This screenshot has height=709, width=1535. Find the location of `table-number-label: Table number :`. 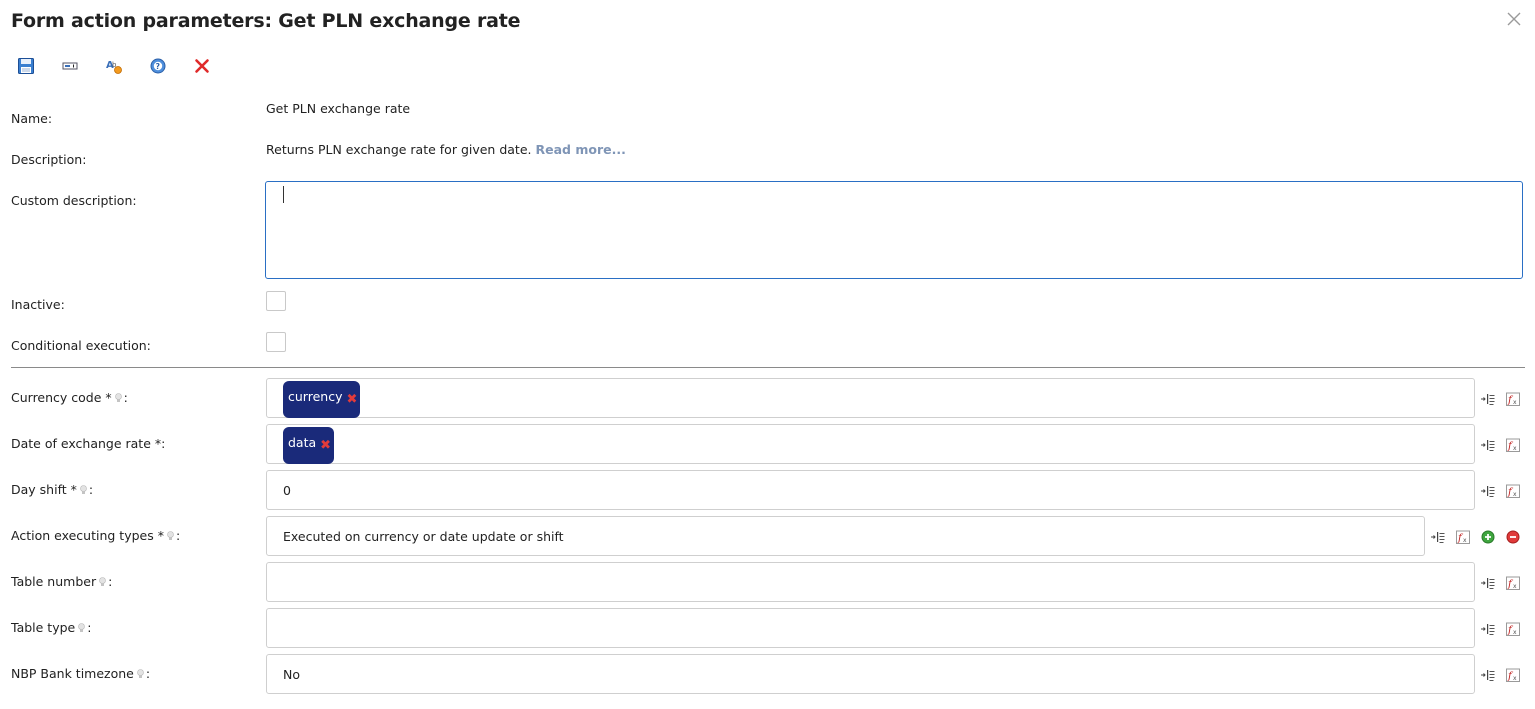

table-number-label: Table number : is located at coordinates (62, 581).